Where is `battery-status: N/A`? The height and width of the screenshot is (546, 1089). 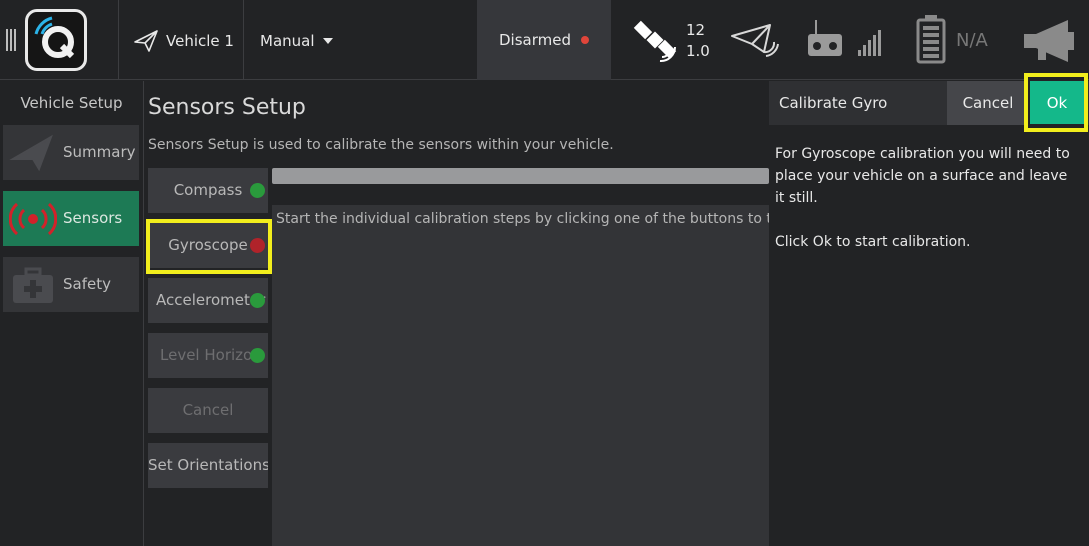 battery-status: N/A is located at coordinates (972, 40).